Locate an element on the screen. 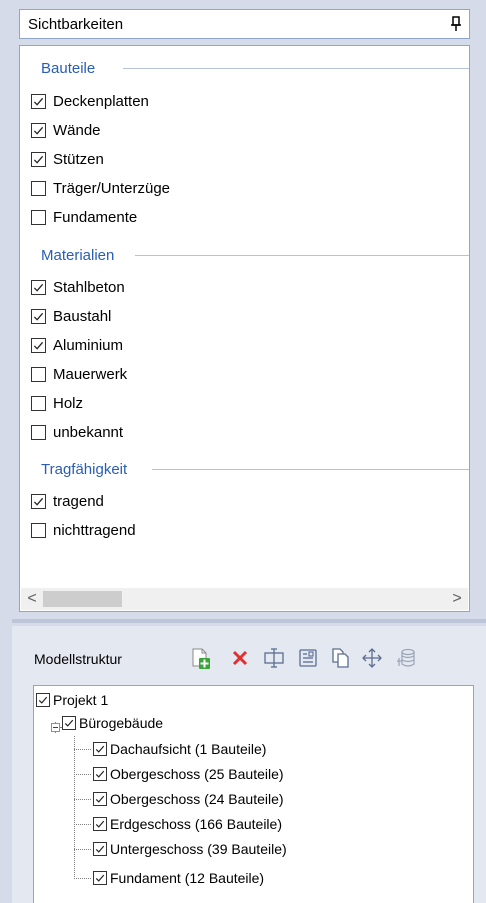 The width and height of the screenshot is (486, 903). tree-node-floor: Fundament (12 Bauteile) is located at coordinates (178, 878).